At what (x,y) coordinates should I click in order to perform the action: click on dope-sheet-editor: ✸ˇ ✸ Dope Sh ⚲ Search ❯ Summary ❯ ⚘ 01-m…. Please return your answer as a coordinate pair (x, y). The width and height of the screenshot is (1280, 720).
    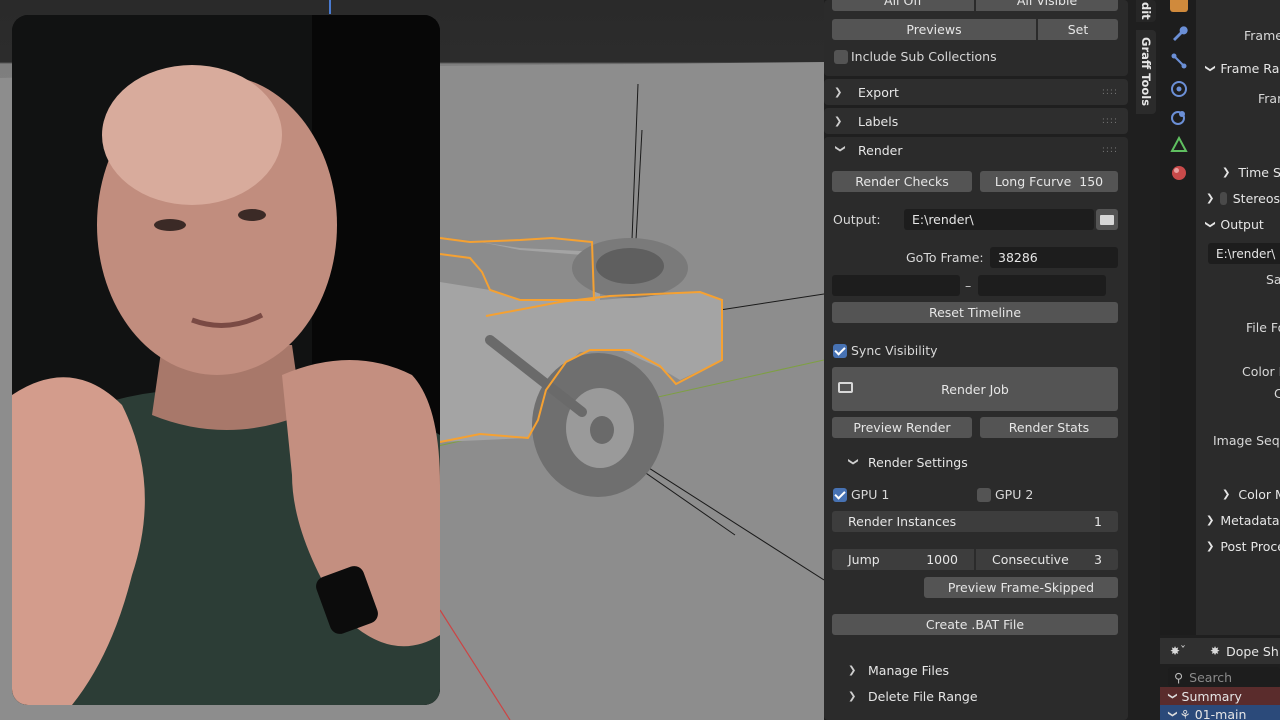
    Looking at the image, I should click on (1220, 677).